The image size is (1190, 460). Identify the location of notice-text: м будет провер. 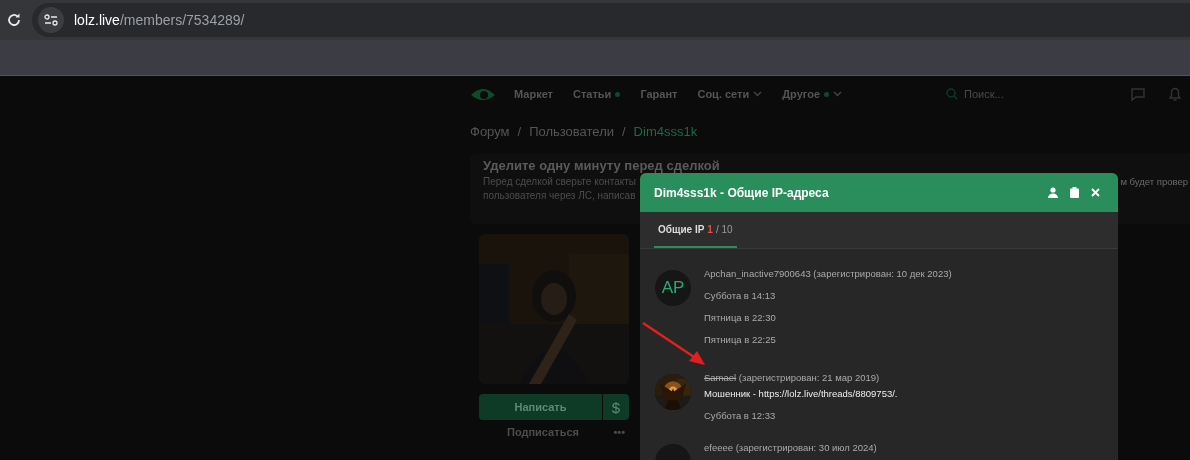
(1154, 181).